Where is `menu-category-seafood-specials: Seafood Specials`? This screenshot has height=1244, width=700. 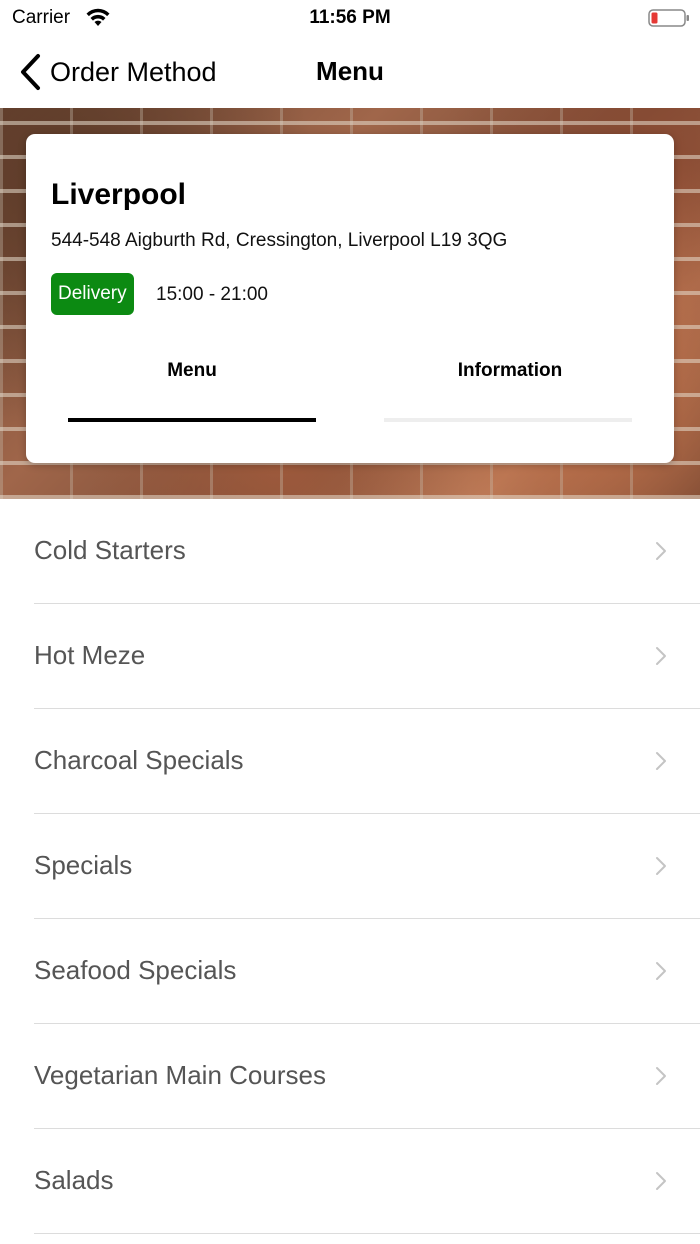
menu-category-seafood-specials: Seafood Specials is located at coordinates (350, 971).